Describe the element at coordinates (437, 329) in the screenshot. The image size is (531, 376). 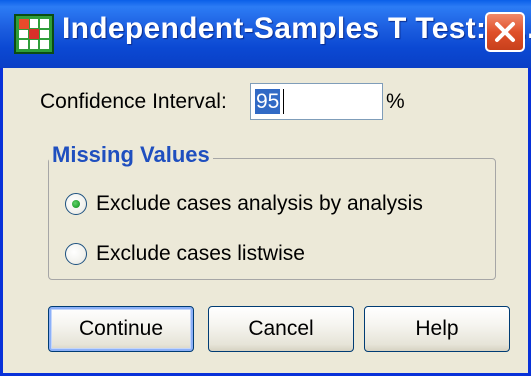
I see `help-button: Help` at that location.